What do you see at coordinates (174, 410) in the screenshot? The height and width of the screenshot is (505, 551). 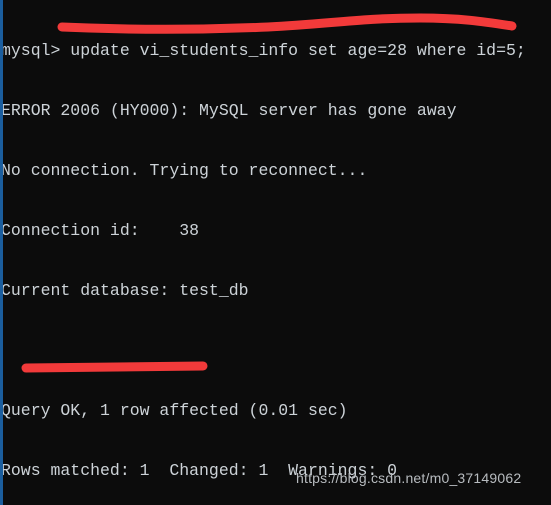 I see `terminal-line-query-ok: Query OK, 1 row affected (0.01 sec)` at bounding box center [174, 410].